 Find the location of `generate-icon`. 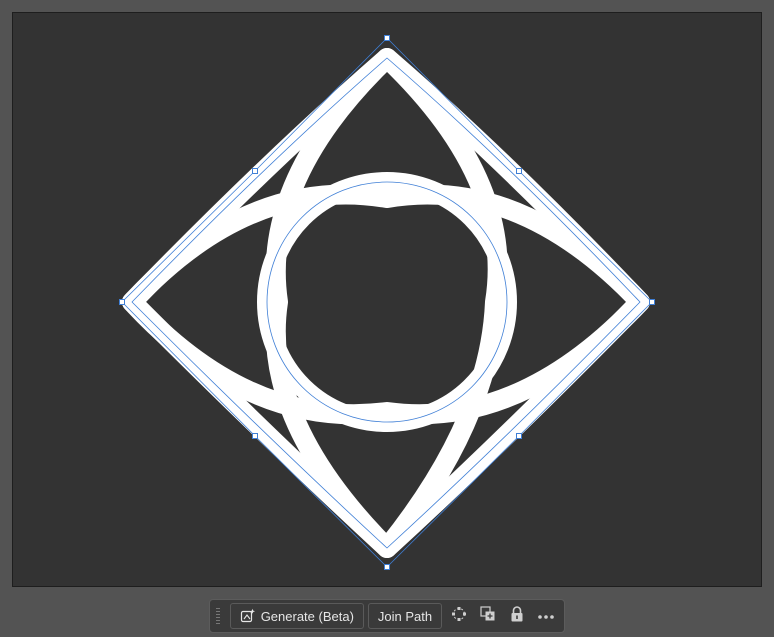

generate-icon is located at coordinates (248, 616).